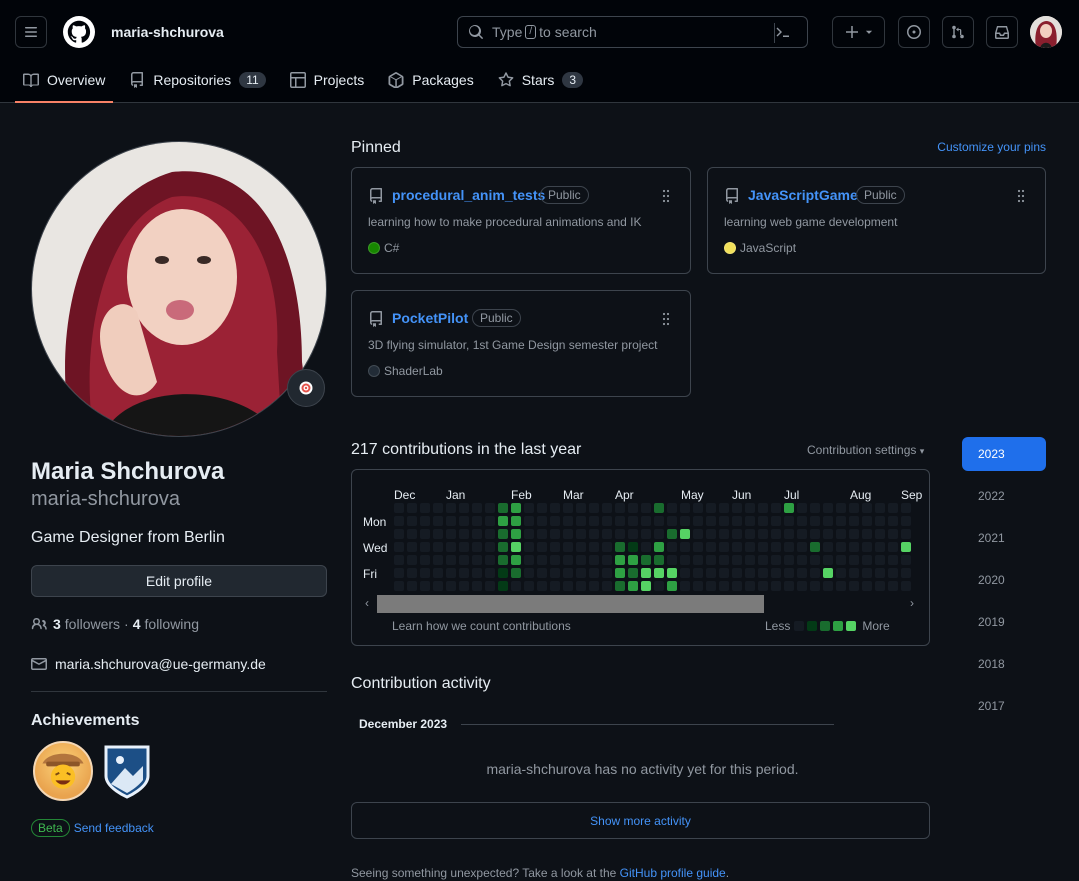 This screenshot has width=1079, height=881. What do you see at coordinates (64, 82) in the screenshot?
I see `tab-overview: Overview` at bounding box center [64, 82].